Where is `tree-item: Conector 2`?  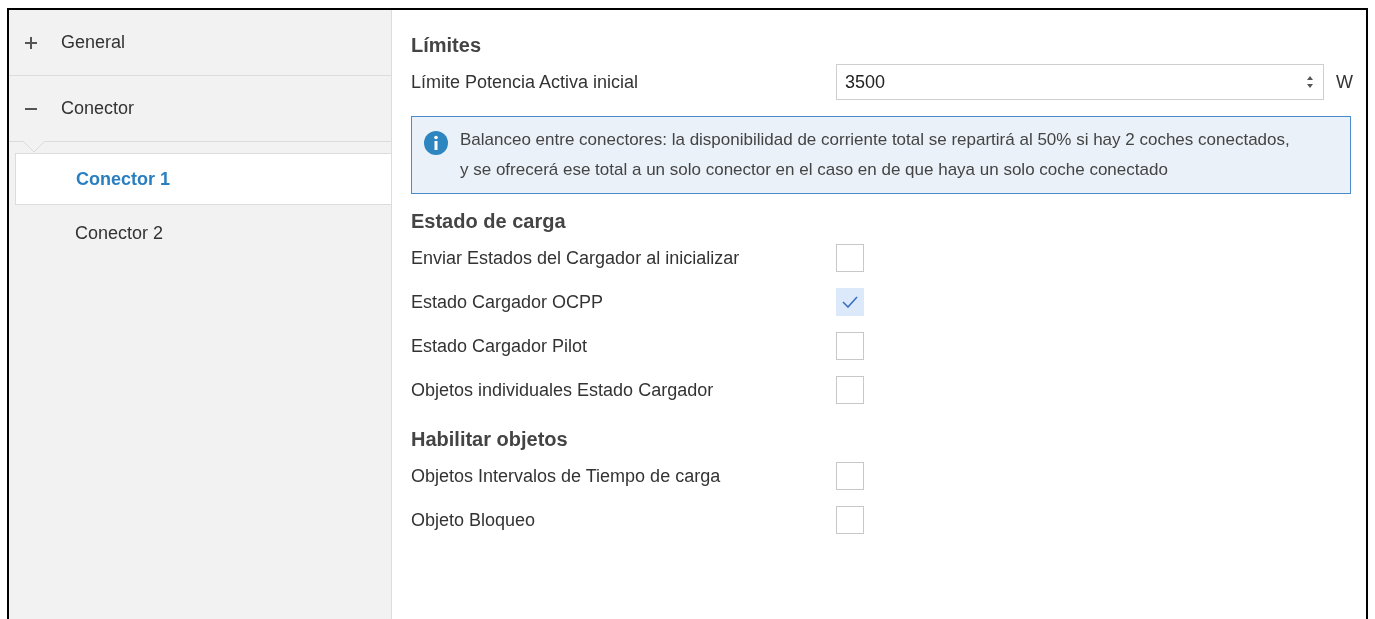 tree-item: Conector 2 is located at coordinates (200, 233).